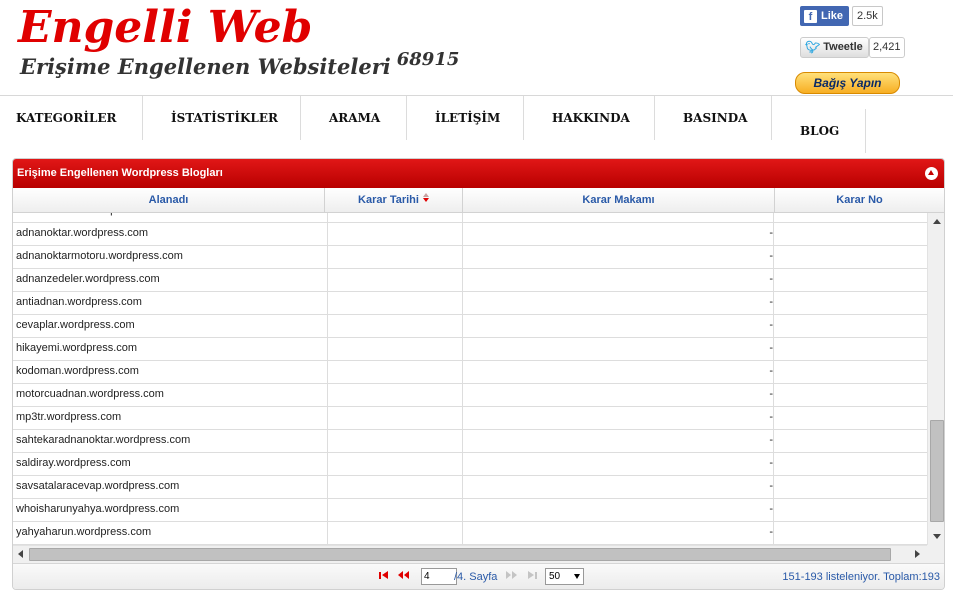 The width and height of the screenshot is (953, 594). I want to click on nav-item-hakkinda: HAKKINDA, so click(603, 118).